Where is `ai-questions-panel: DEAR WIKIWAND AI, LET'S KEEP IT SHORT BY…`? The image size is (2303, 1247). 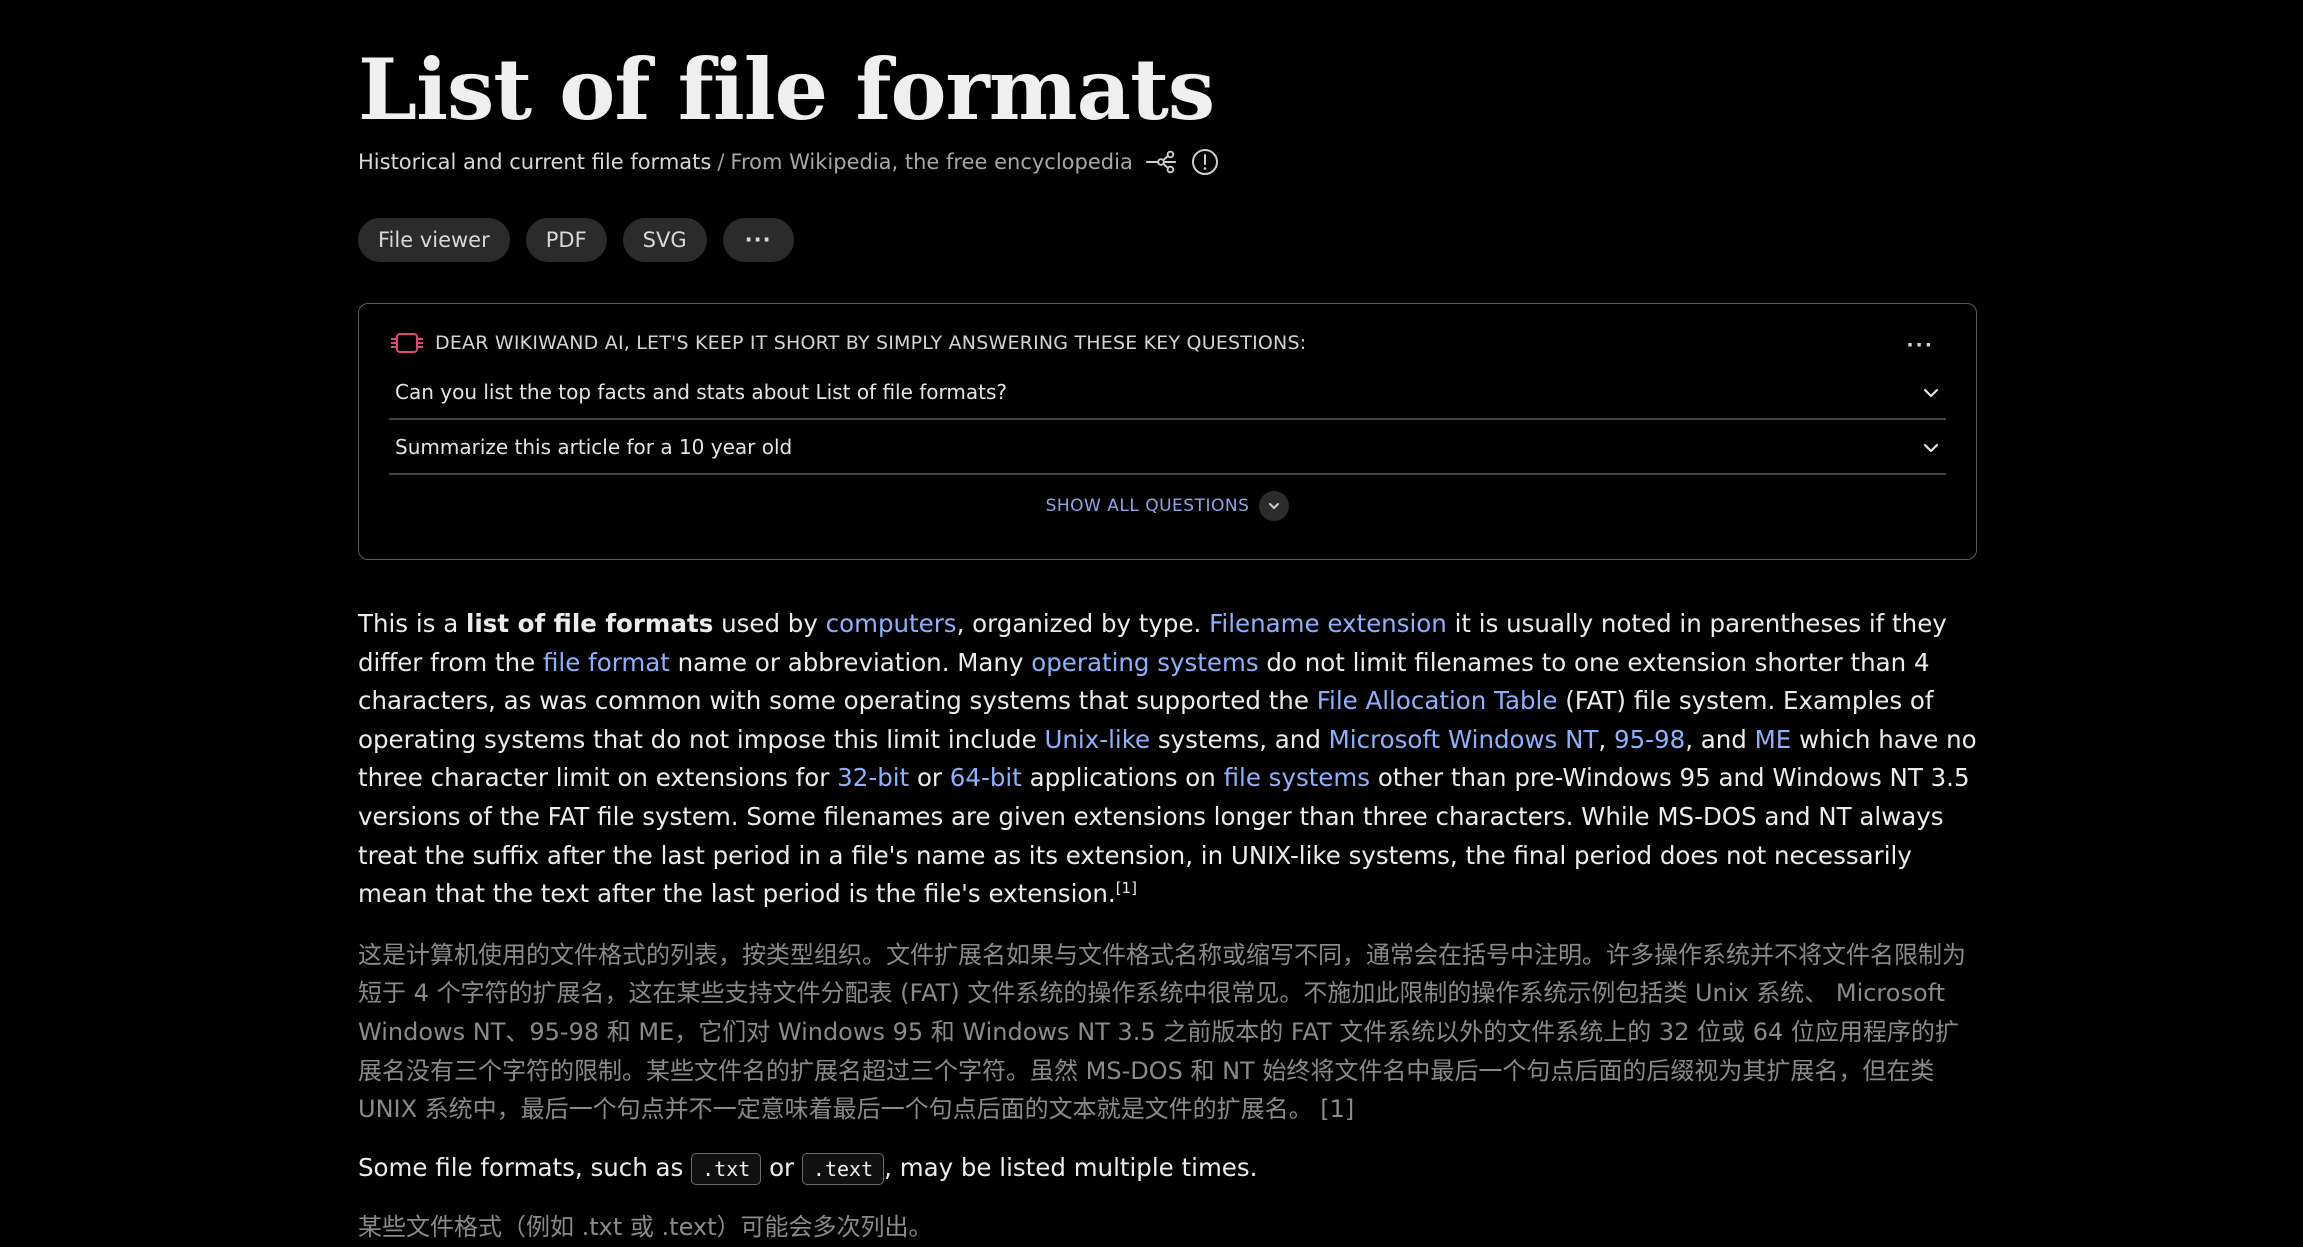 ai-questions-panel: DEAR WIKIWAND AI, LET'S KEEP IT SHORT BY… is located at coordinates (1167, 431).